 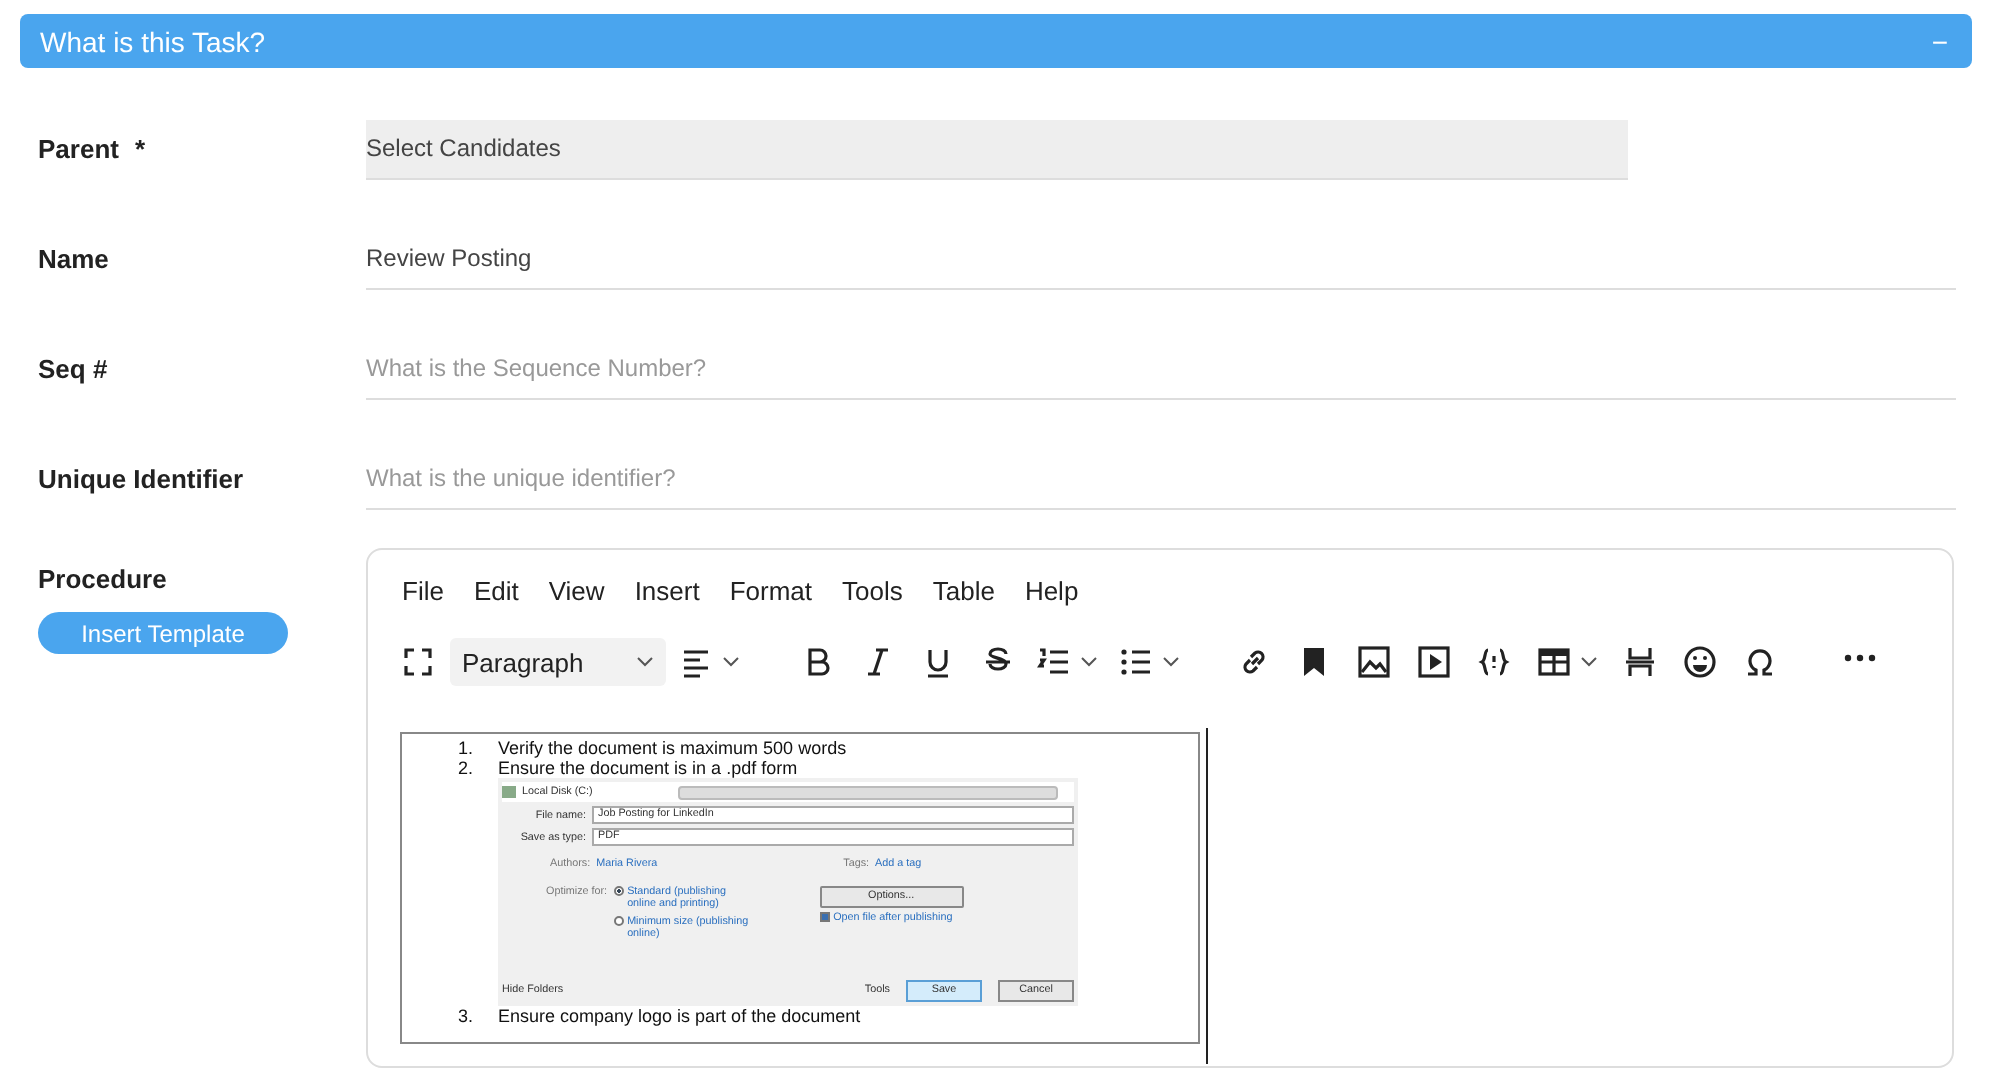 I want to click on required-mark: *, so click(x=140, y=149).